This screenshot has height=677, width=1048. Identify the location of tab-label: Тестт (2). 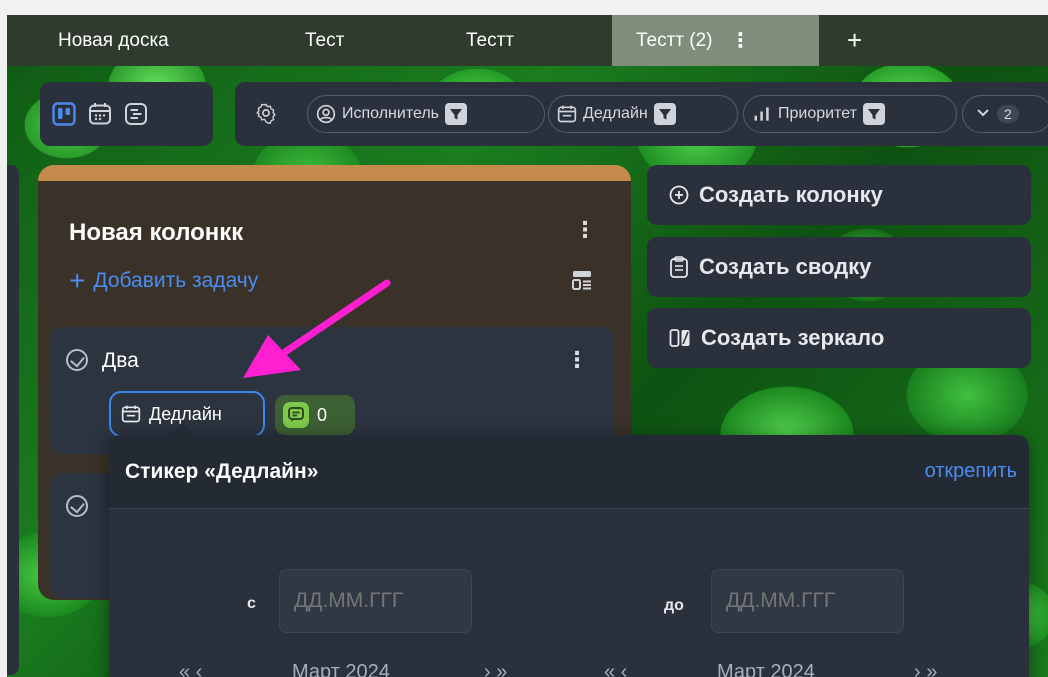
(674, 40).